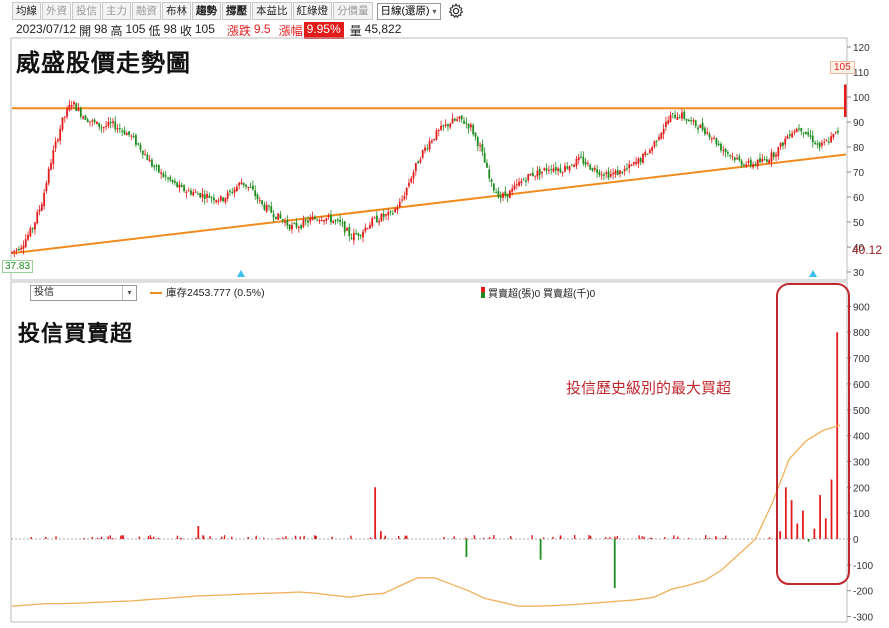 The width and height of the screenshot is (889, 628). I want to click on legend-bars-text: 買賣超(張)0 買賣超(千)0, so click(542, 294).